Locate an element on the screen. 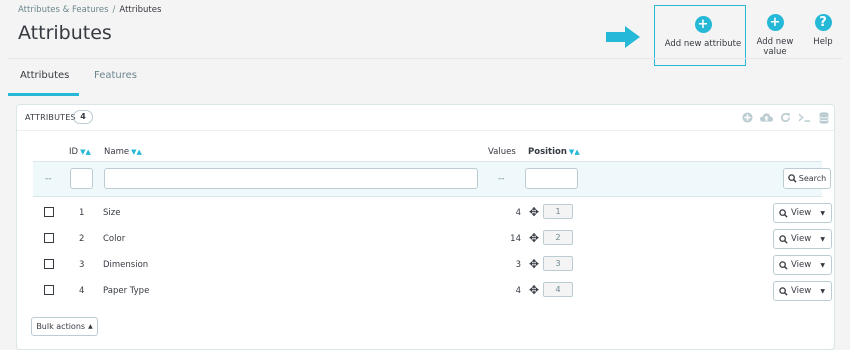 This screenshot has height=350, width=850. filter-dash: -- is located at coordinates (48, 179).